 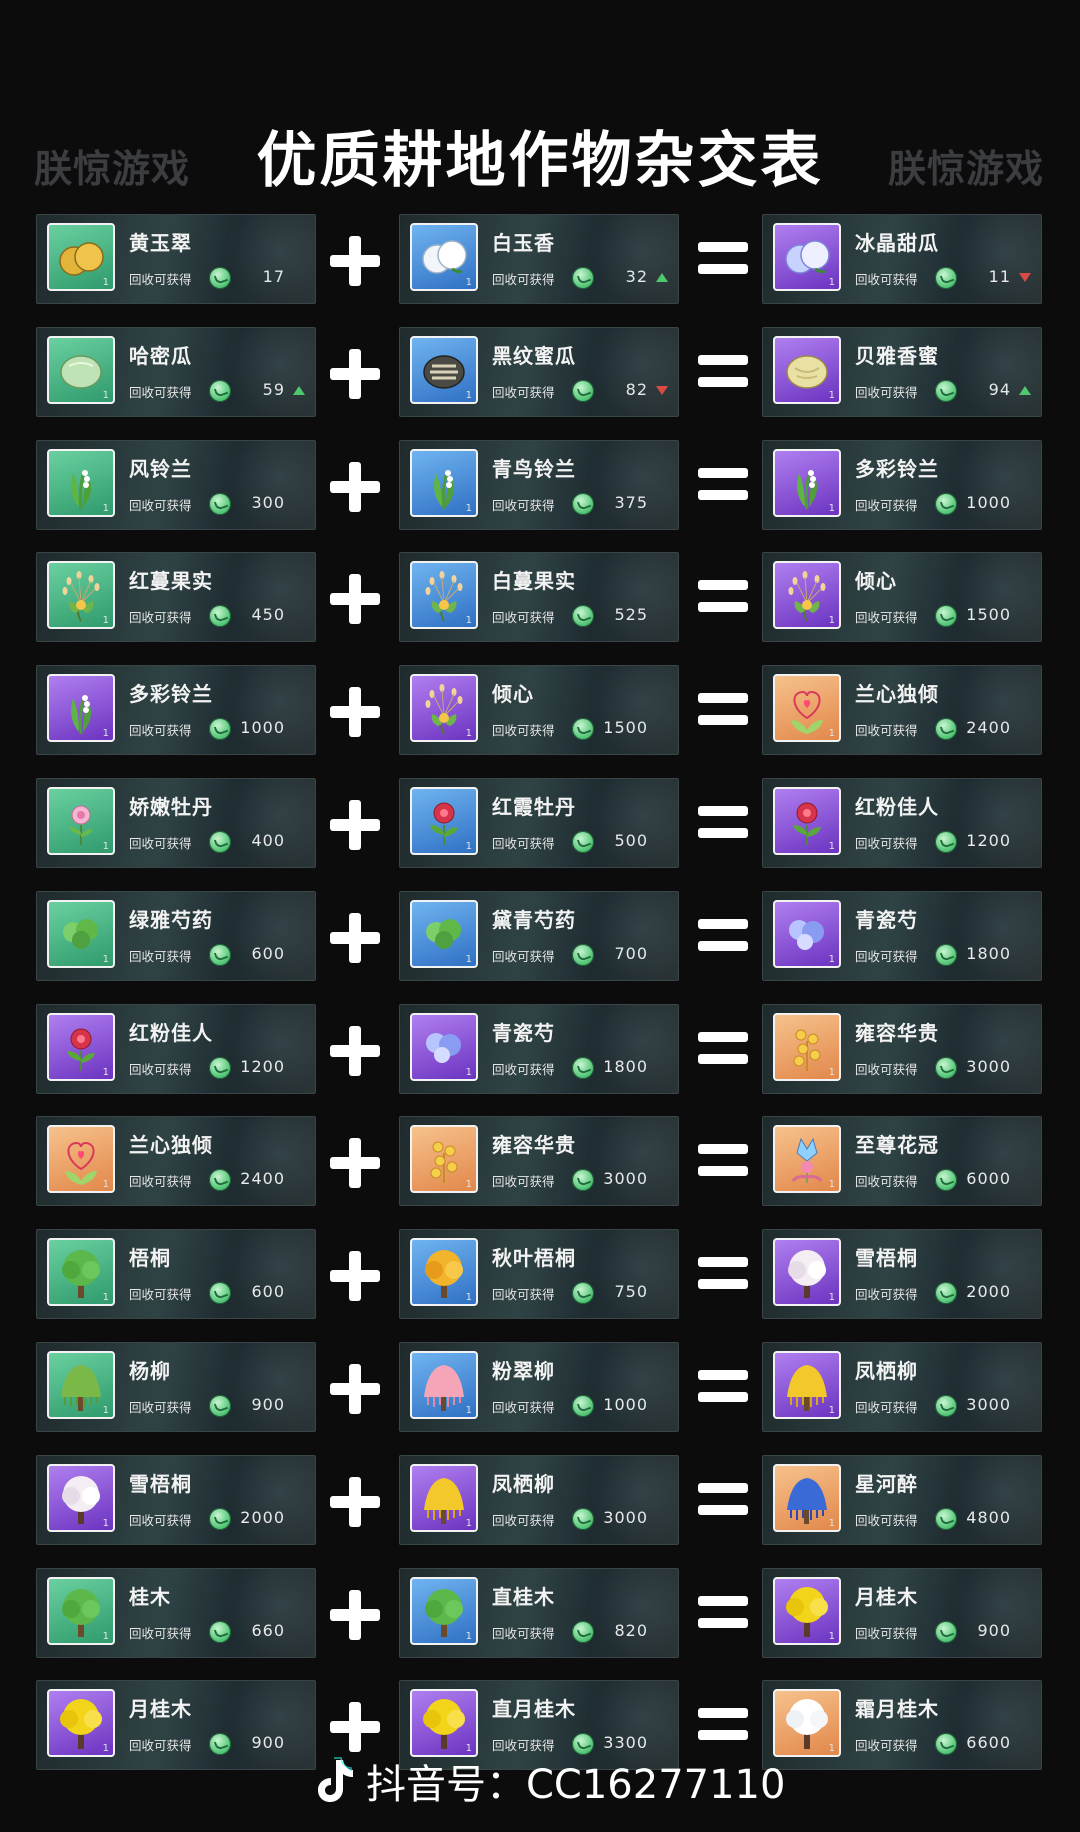 What do you see at coordinates (176, 1274) in the screenshot?
I see `crop-card: 1 梧桐 回收可获得 600` at bounding box center [176, 1274].